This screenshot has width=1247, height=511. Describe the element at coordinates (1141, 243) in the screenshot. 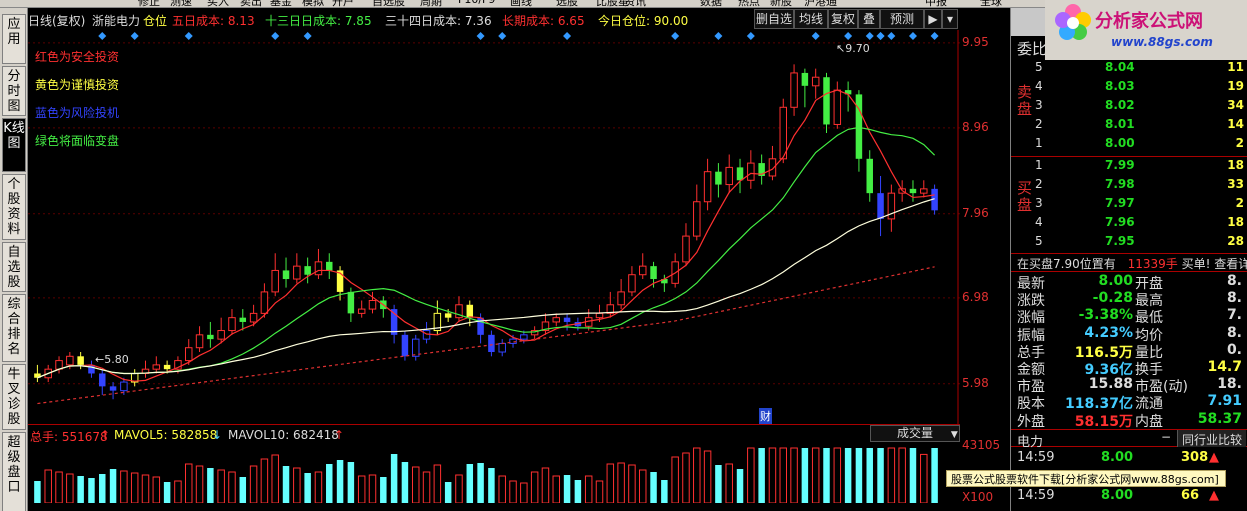

I see `book-row: 5 7.95 28` at that location.